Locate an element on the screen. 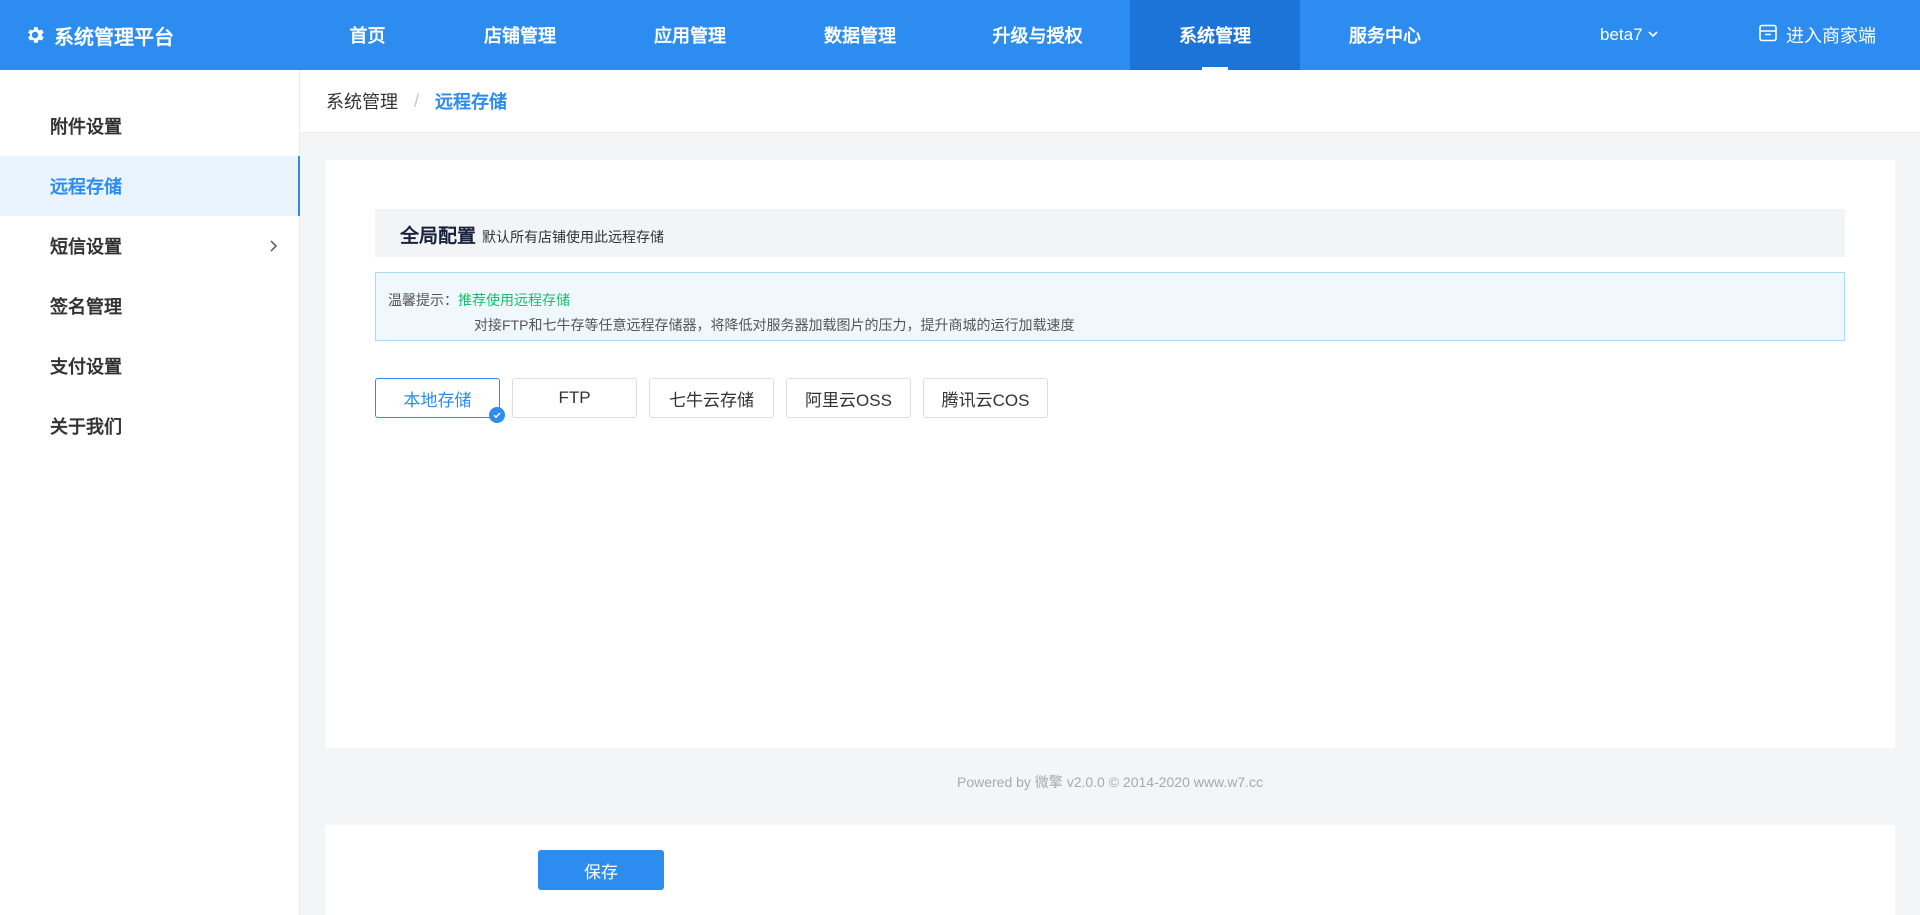 Image resolution: width=1920 pixels, height=915 pixels. storage-option-local: 本地存储 is located at coordinates (440, 400).